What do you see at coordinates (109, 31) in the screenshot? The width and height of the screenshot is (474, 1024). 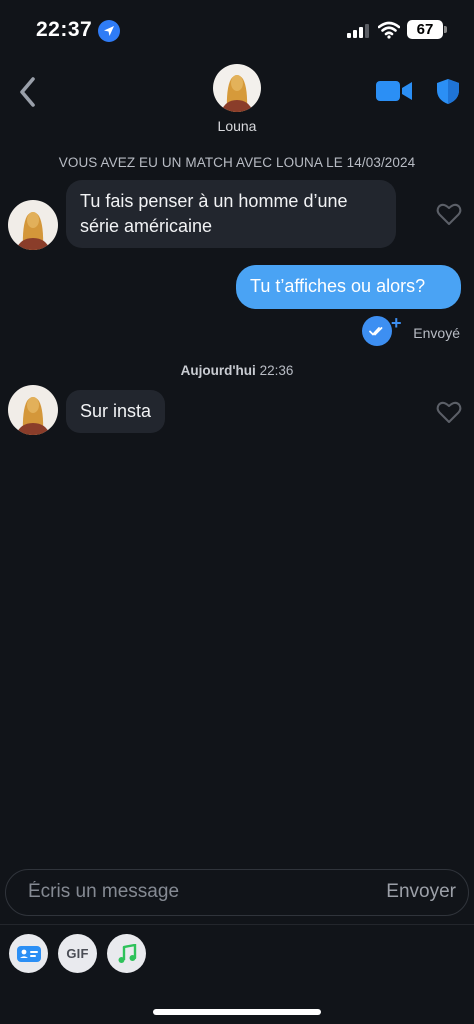 I see `location-arrow-icon` at bounding box center [109, 31].